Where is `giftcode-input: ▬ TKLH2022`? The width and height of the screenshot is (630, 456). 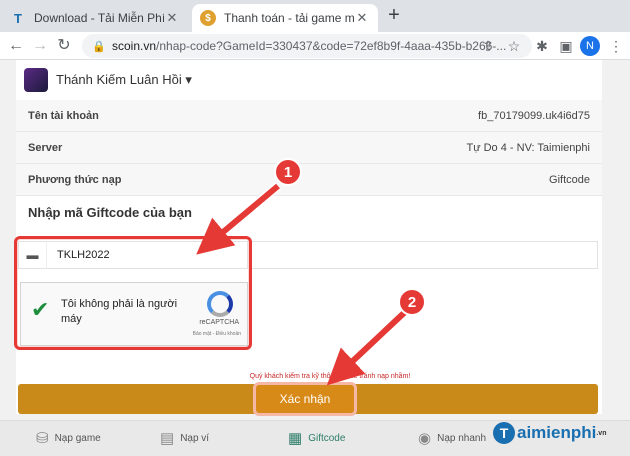
giftcode-input: ▬ TKLH2022 is located at coordinates (133, 255).